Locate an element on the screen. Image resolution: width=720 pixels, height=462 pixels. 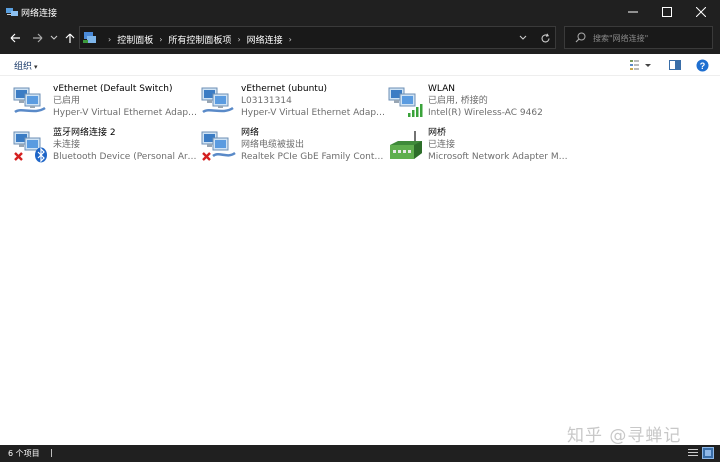
organize-label: 组织 is located at coordinates (23, 67).